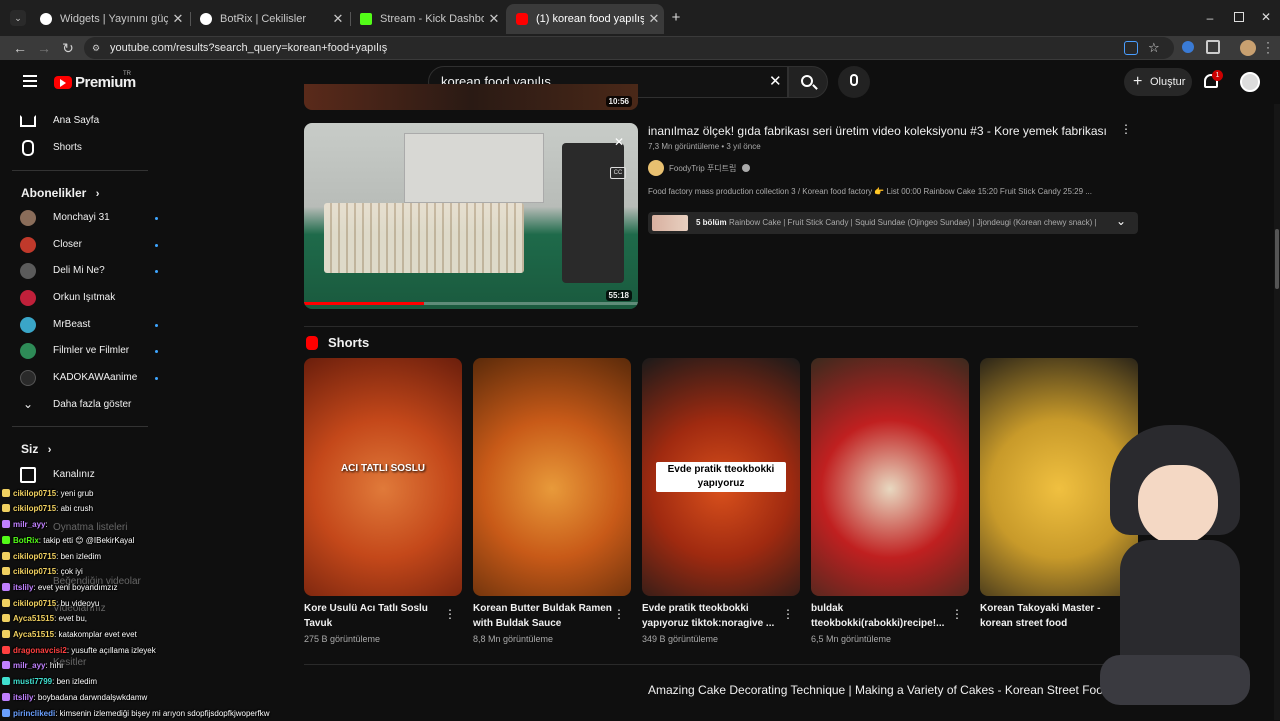 The height and width of the screenshot is (721, 1280). Describe the element at coordinates (1277, 259) in the screenshot. I see `scrollbar-thumb` at that location.